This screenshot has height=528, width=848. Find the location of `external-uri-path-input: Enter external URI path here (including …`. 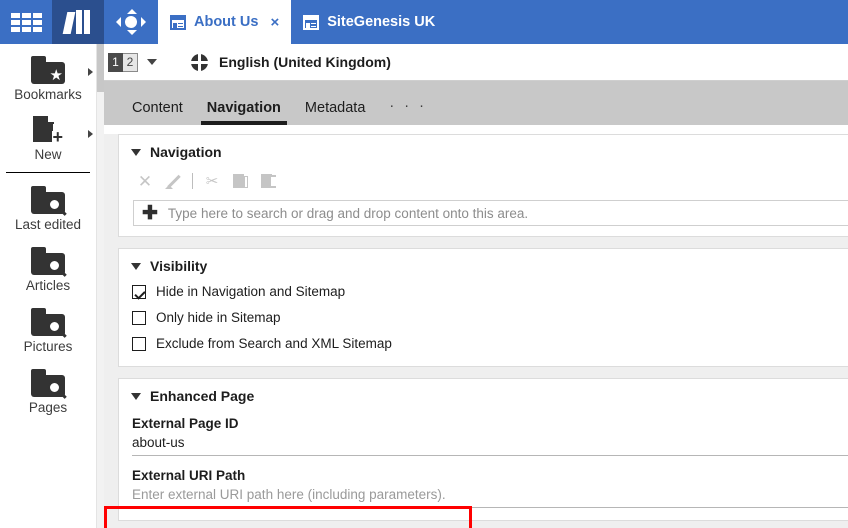

external-uri-path-input: Enter external URI path here (including … is located at coordinates (490, 497).